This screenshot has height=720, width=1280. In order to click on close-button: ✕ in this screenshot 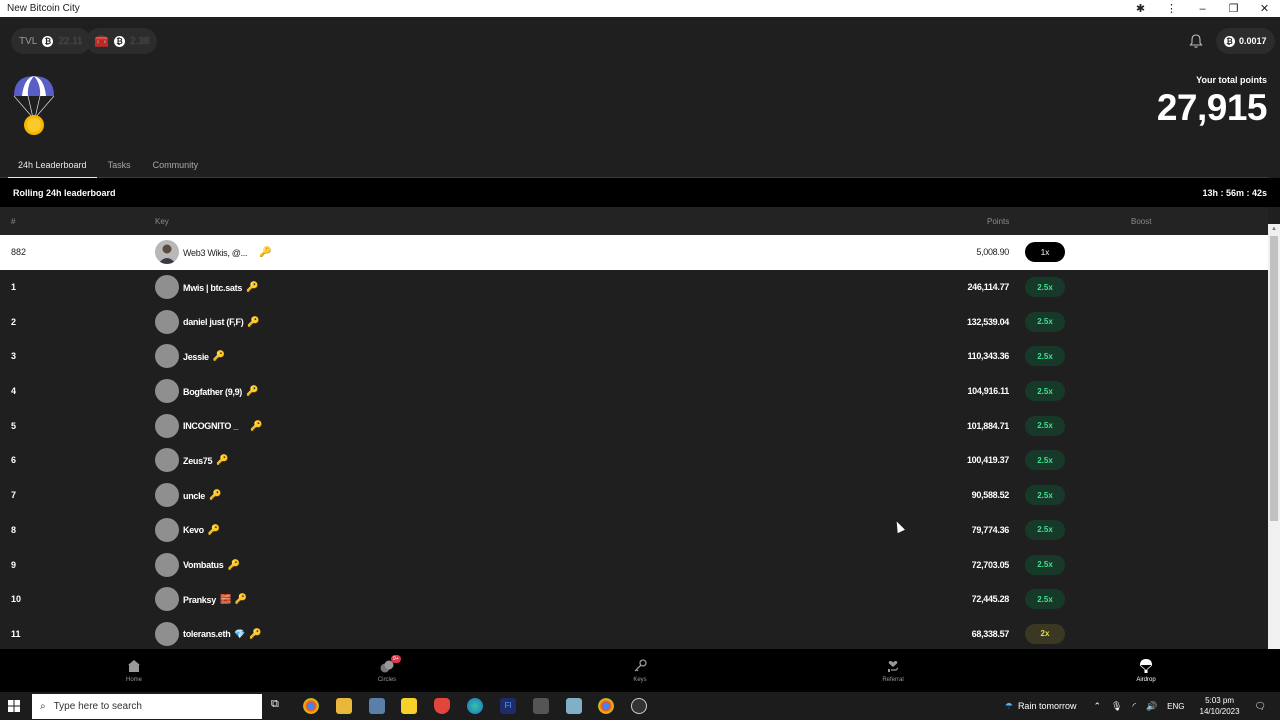, I will do `click(1264, 8)`.